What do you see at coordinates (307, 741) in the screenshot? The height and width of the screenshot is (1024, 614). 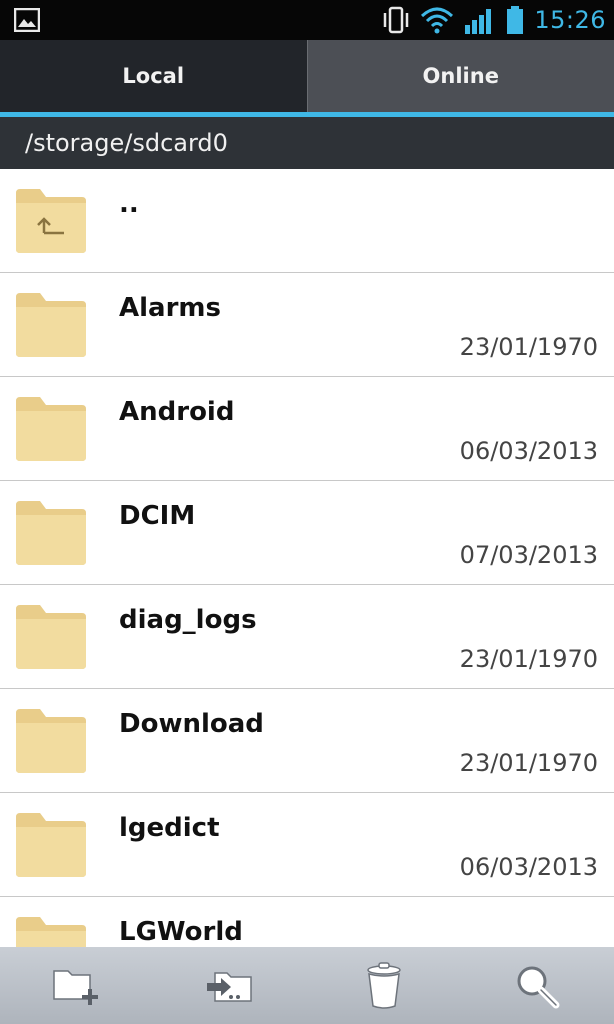 I see `list-item: Download 23/01/1970` at bounding box center [307, 741].